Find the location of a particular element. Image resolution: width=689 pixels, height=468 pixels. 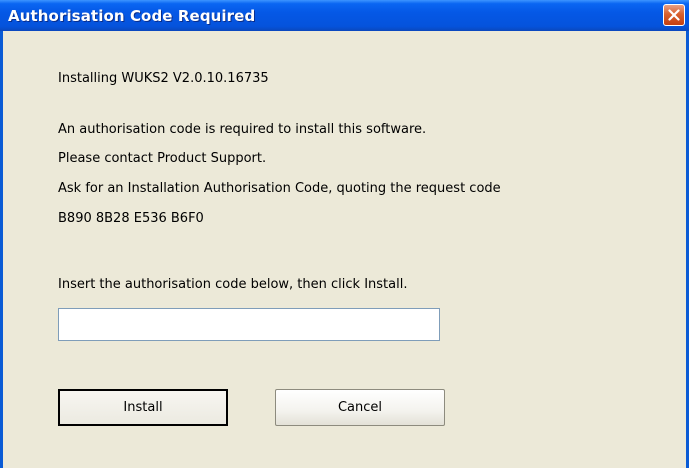

close-button is located at coordinates (674, 15).